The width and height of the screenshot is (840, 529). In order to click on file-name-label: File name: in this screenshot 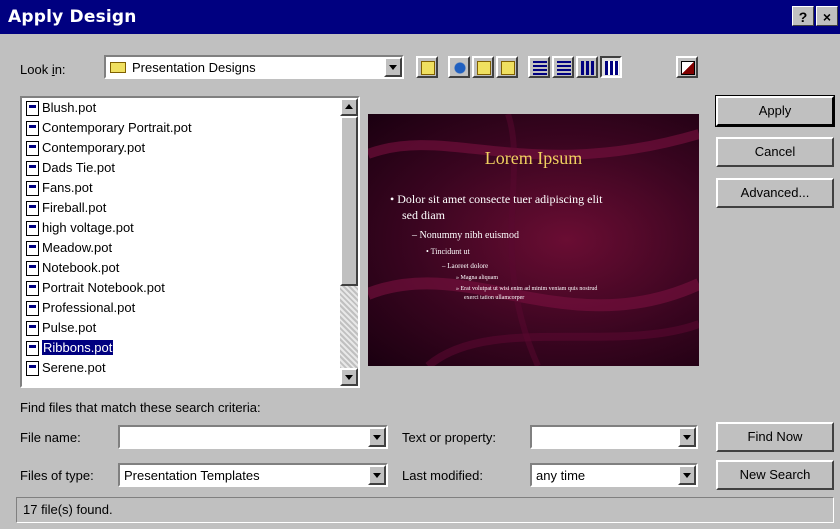, I will do `click(50, 437)`.